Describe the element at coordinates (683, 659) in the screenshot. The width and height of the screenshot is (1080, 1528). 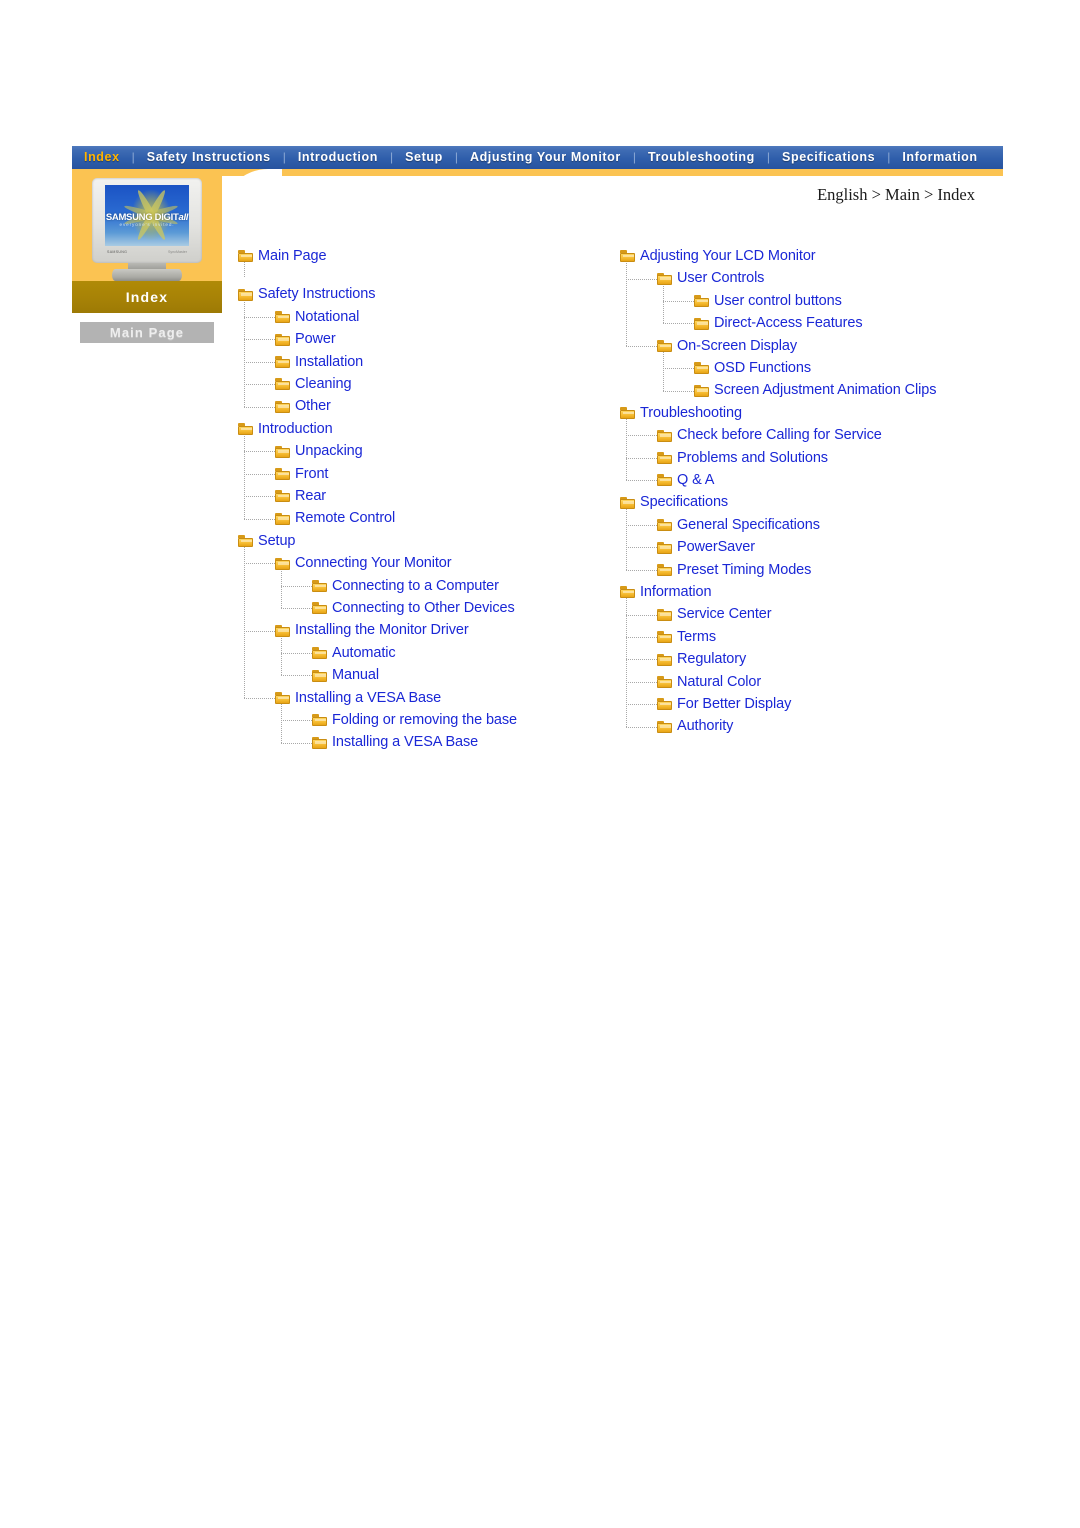
I see `tree-item: Regulatory` at that location.